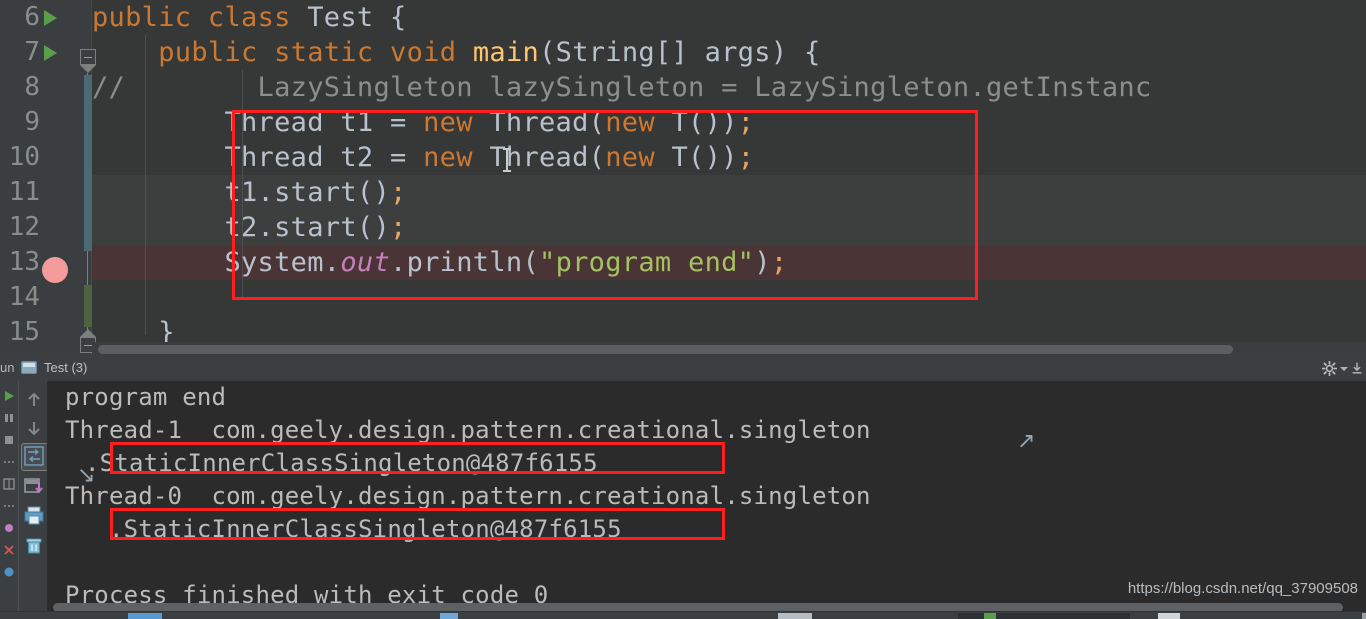 Image resolution: width=1366 pixels, height=619 pixels. What do you see at coordinates (24, 157) in the screenshot?
I see `line-number: 10` at bounding box center [24, 157].